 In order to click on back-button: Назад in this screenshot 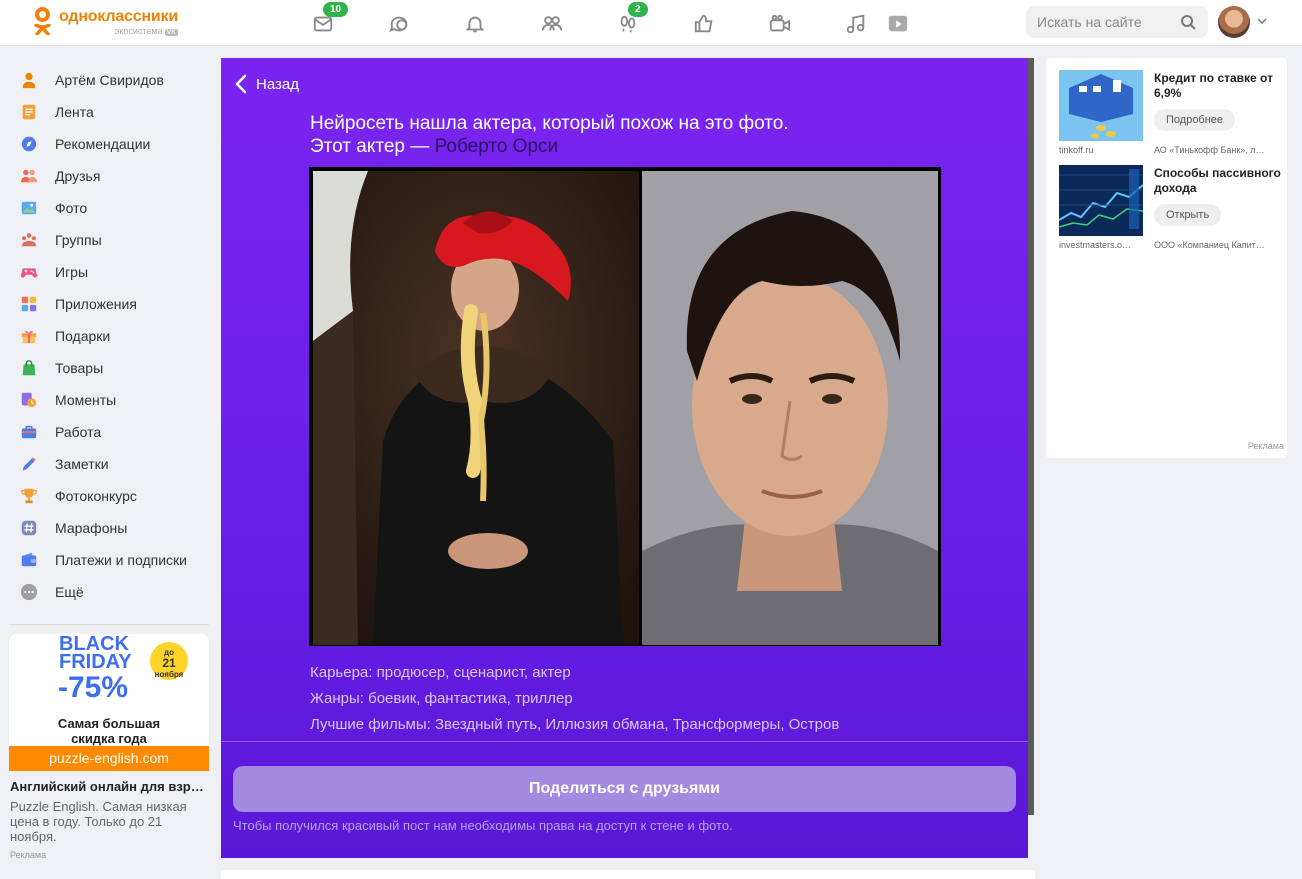, I will do `click(266, 84)`.